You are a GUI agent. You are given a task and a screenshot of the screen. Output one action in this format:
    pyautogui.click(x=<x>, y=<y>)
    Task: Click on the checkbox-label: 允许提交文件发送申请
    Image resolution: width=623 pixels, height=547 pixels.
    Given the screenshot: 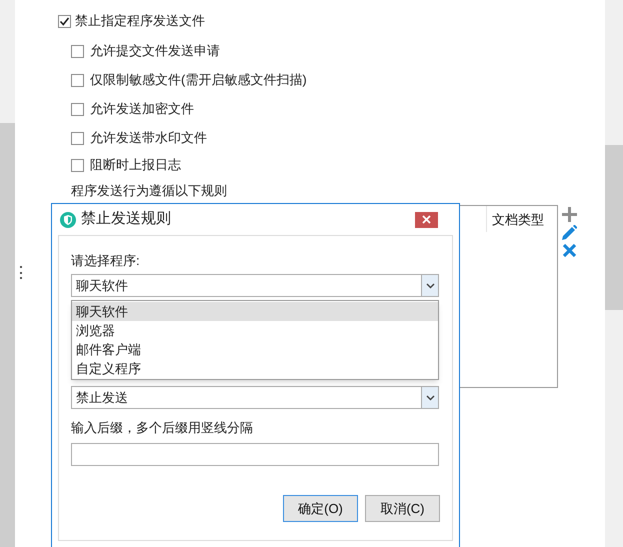 What is the action you would take?
    pyautogui.click(x=155, y=51)
    